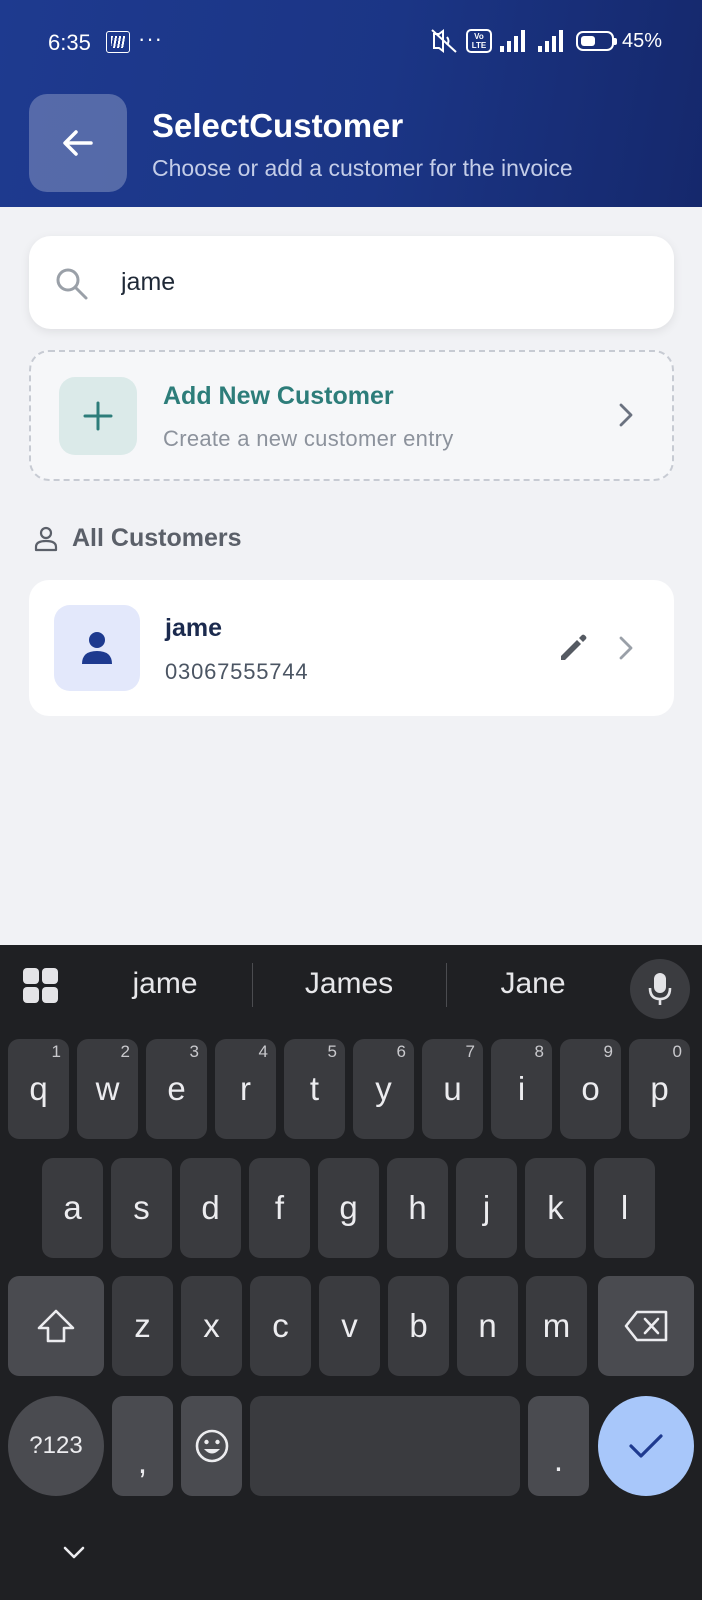 Image resolution: width=702 pixels, height=1600 pixels. I want to click on add-icon-container, so click(98, 416).